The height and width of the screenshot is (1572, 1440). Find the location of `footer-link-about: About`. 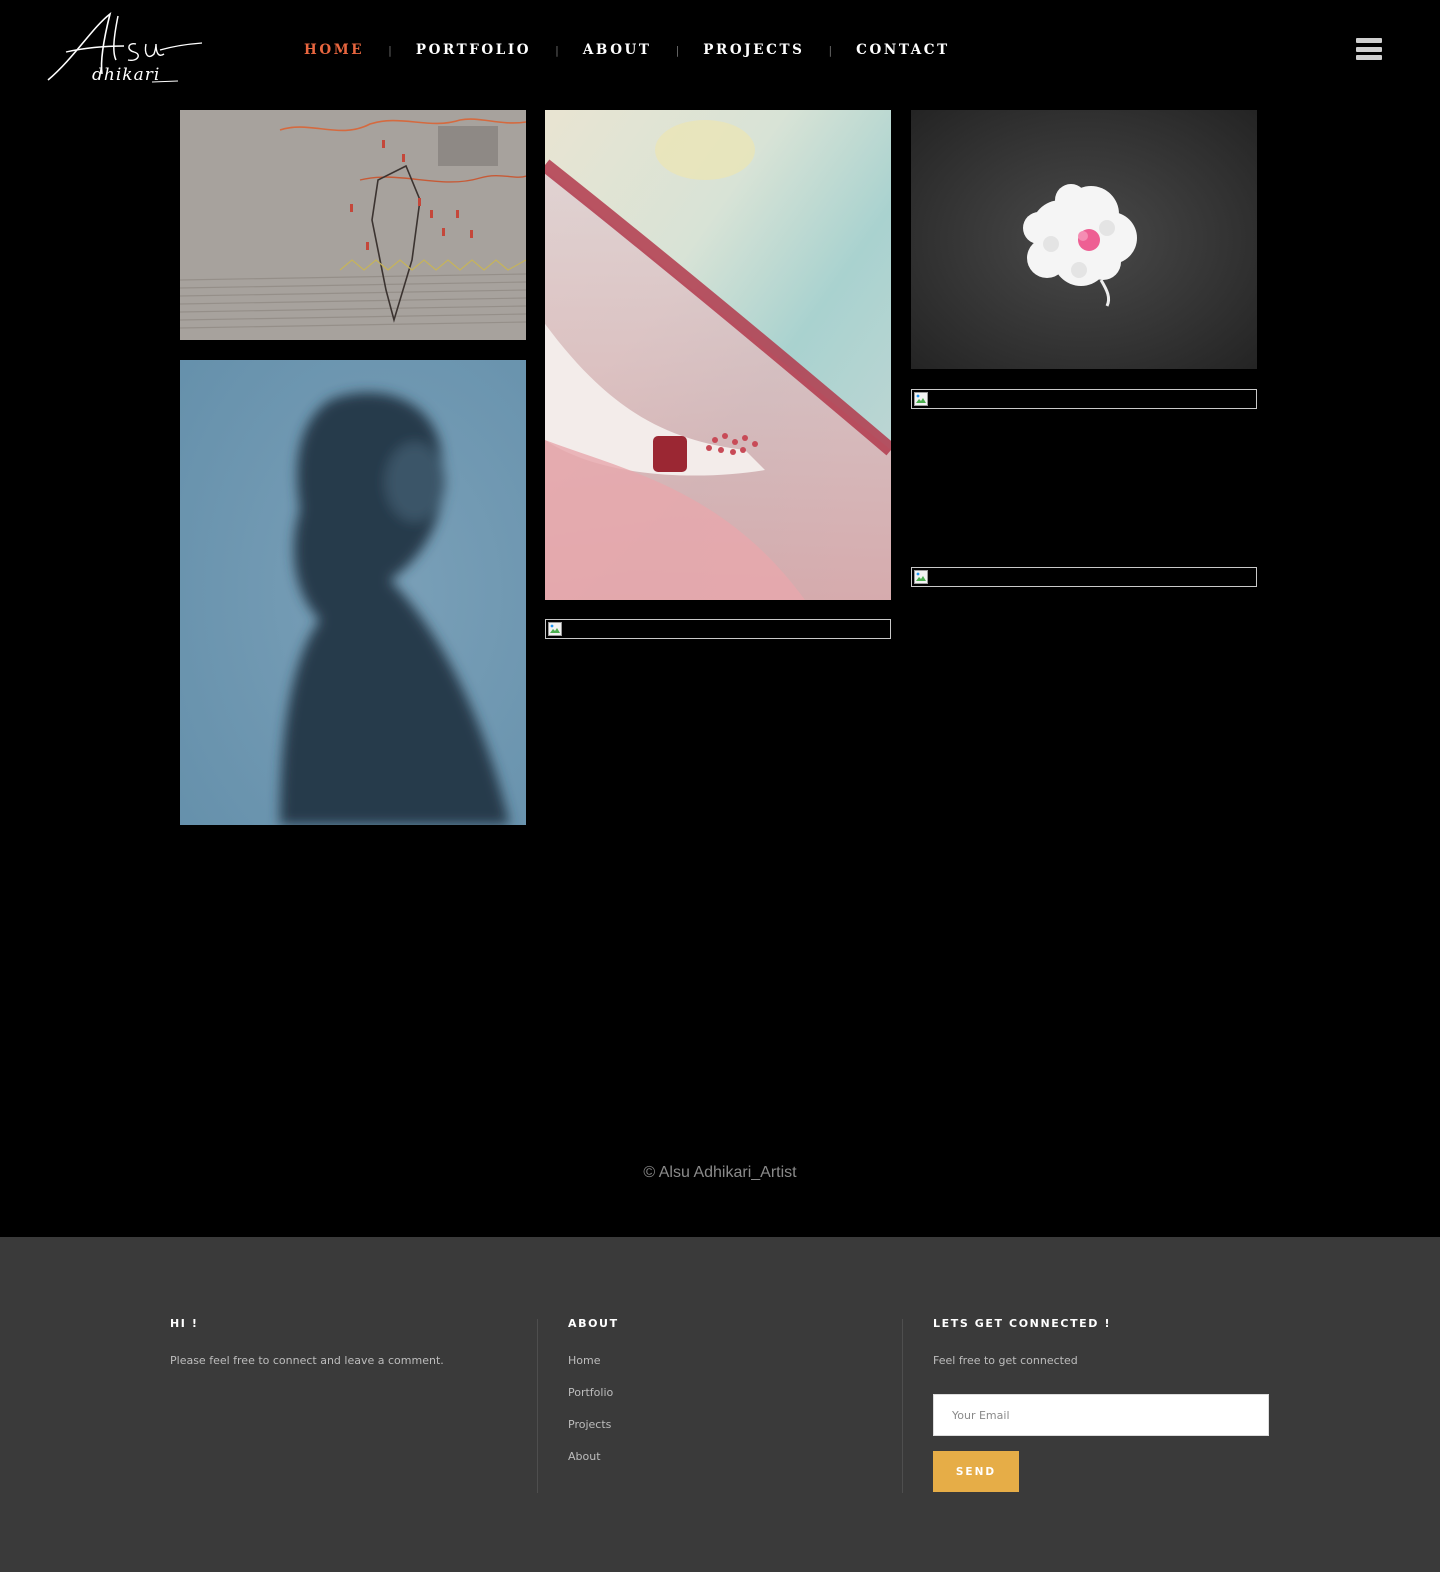

footer-link-about: About is located at coordinates (593, 1466).